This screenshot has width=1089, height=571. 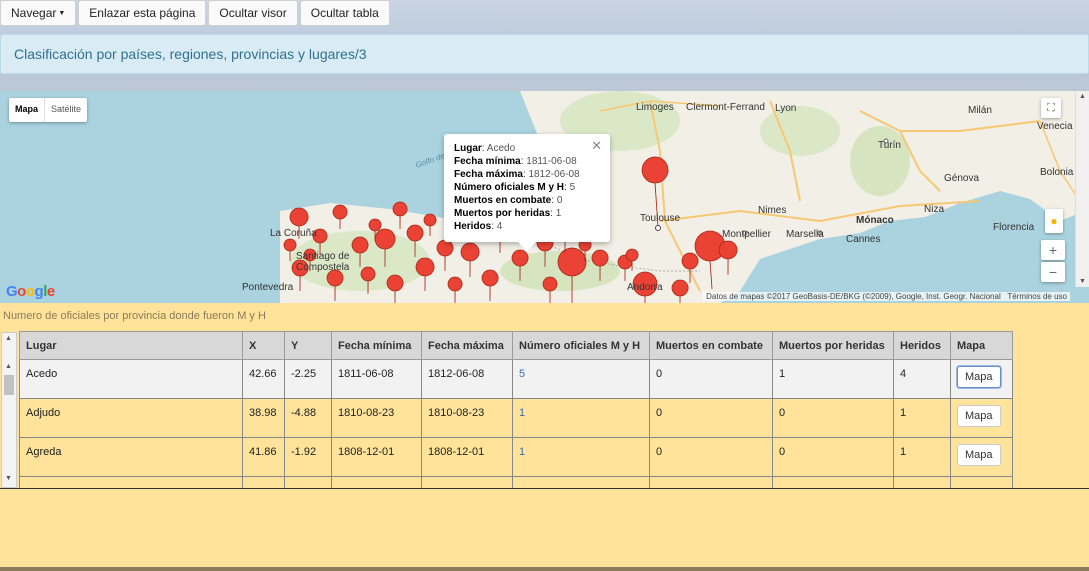 What do you see at coordinates (344, 13) in the screenshot?
I see `ocultar-tabla-button: Ocultar tabla` at bounding box center [344, 13].